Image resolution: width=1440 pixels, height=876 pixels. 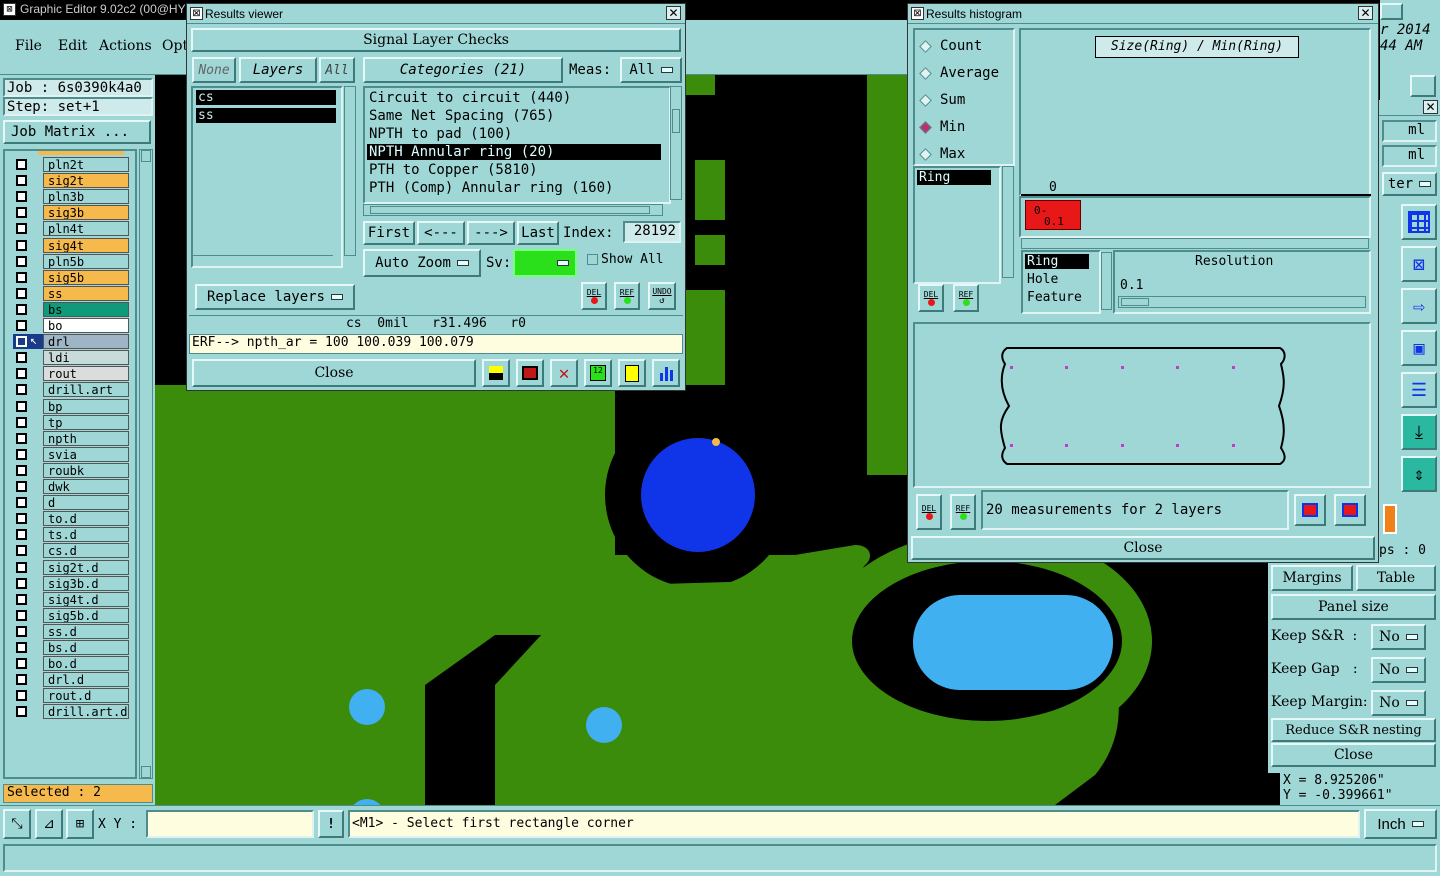 I want to click on layer-row-sig5b: sig5b, so click(x=71, y=277).